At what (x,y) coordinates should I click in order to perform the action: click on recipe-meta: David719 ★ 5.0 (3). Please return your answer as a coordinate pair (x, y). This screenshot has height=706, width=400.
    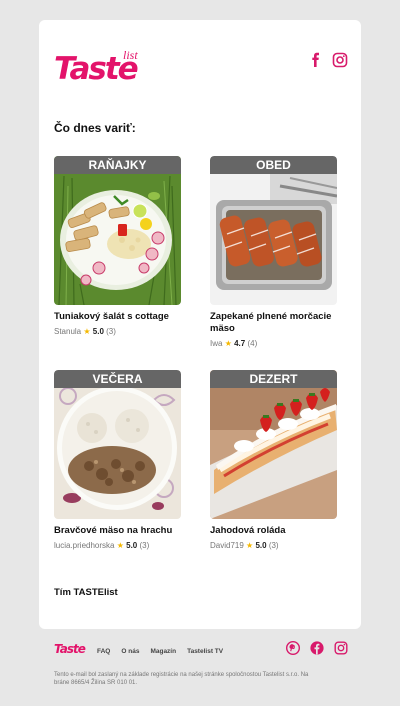
    Looking at the image, I should click on (273, 545).